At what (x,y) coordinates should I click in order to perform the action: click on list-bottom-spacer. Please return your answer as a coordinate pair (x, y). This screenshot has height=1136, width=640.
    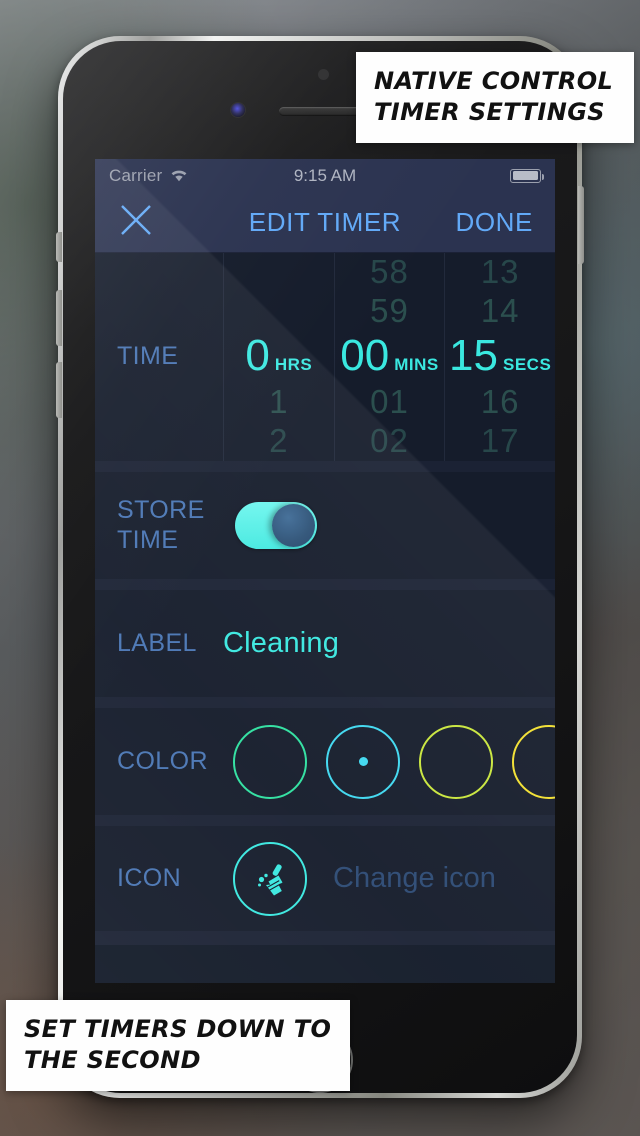
    Looking at the image, I should click on (325, 964).